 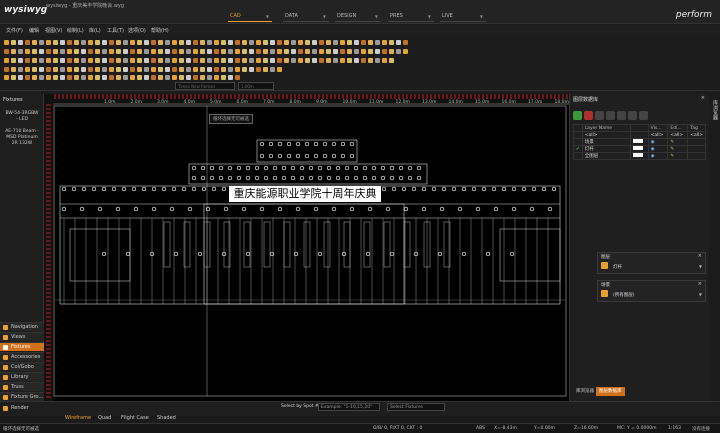 I want to click on table-row: 场景 ◉ ✎, so click(x=639, y=142).